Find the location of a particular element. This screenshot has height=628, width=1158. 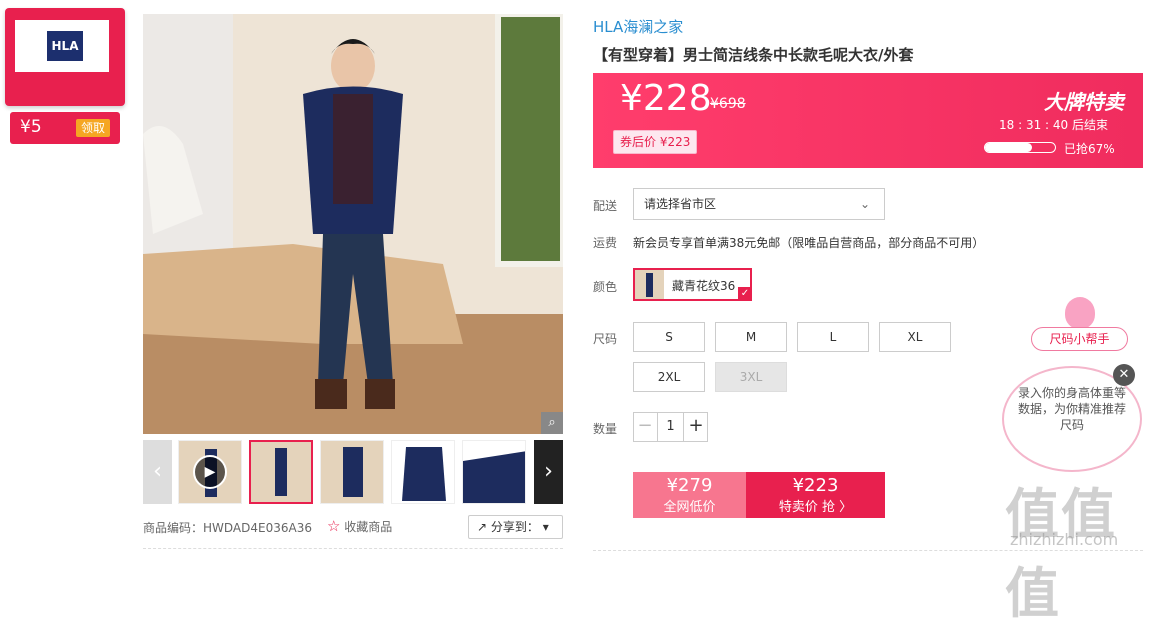

share-icon: ↗ is located at coordinates (482, 527).